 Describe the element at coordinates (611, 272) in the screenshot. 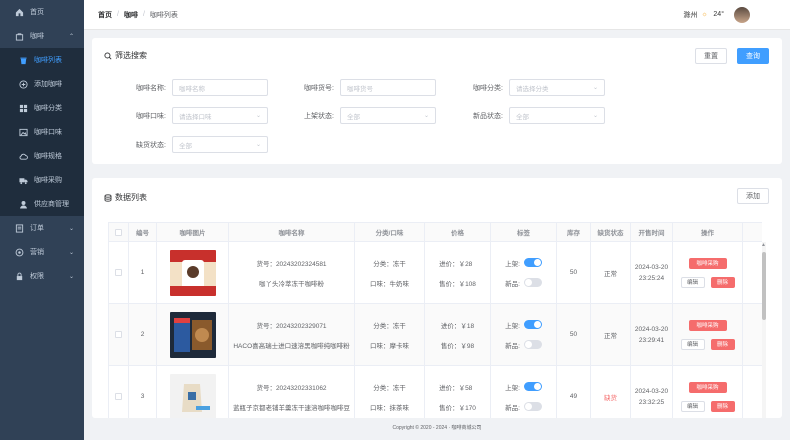

I see `stock-status: 正常` at that location.